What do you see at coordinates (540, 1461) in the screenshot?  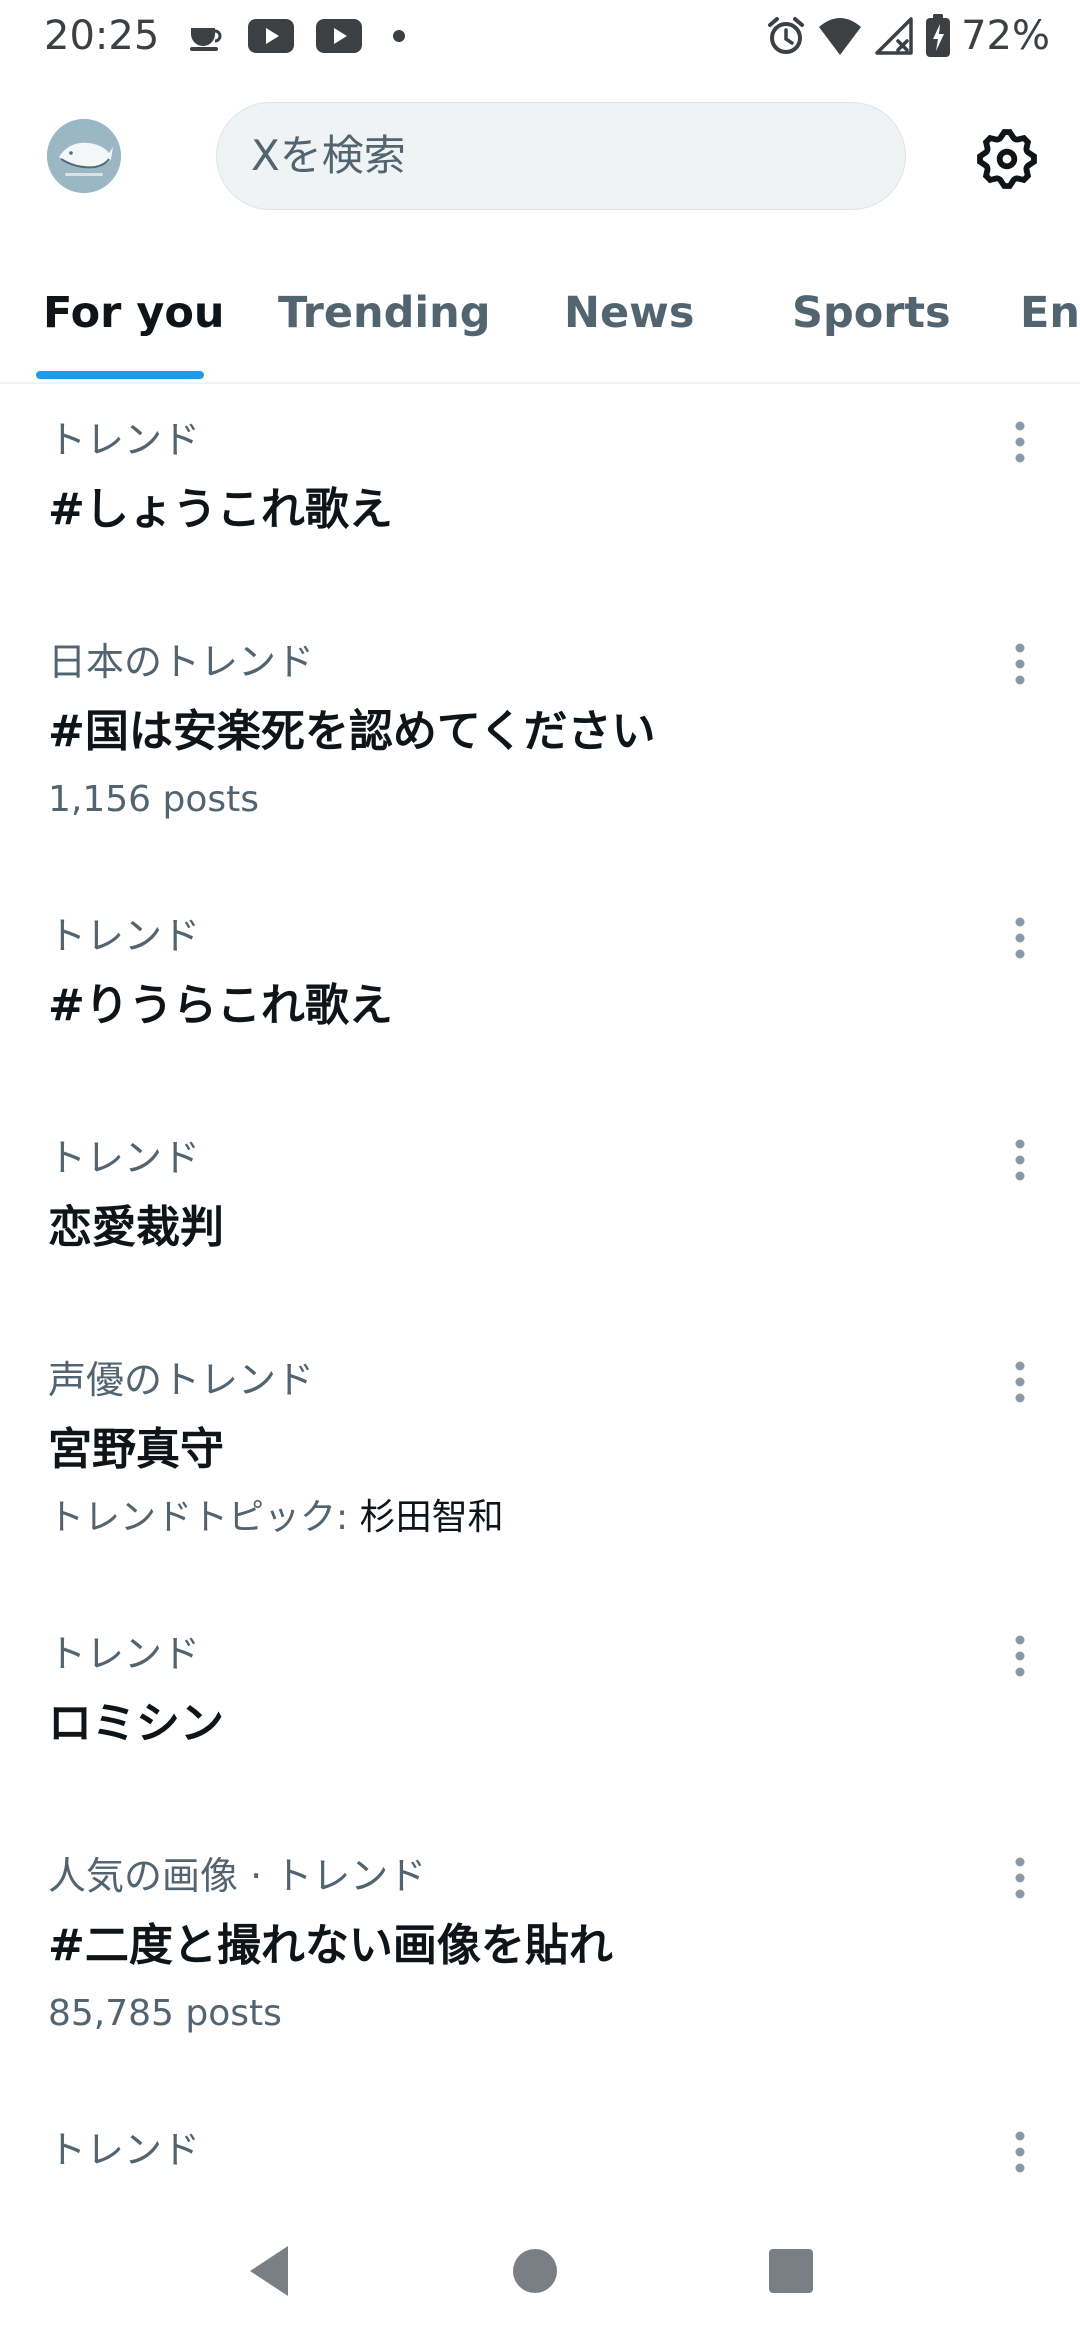 I see `trend-item: 声優のトレンド 宮野真守 トレンドトピック: 杉田智和` at bounding box center [540, 1461].